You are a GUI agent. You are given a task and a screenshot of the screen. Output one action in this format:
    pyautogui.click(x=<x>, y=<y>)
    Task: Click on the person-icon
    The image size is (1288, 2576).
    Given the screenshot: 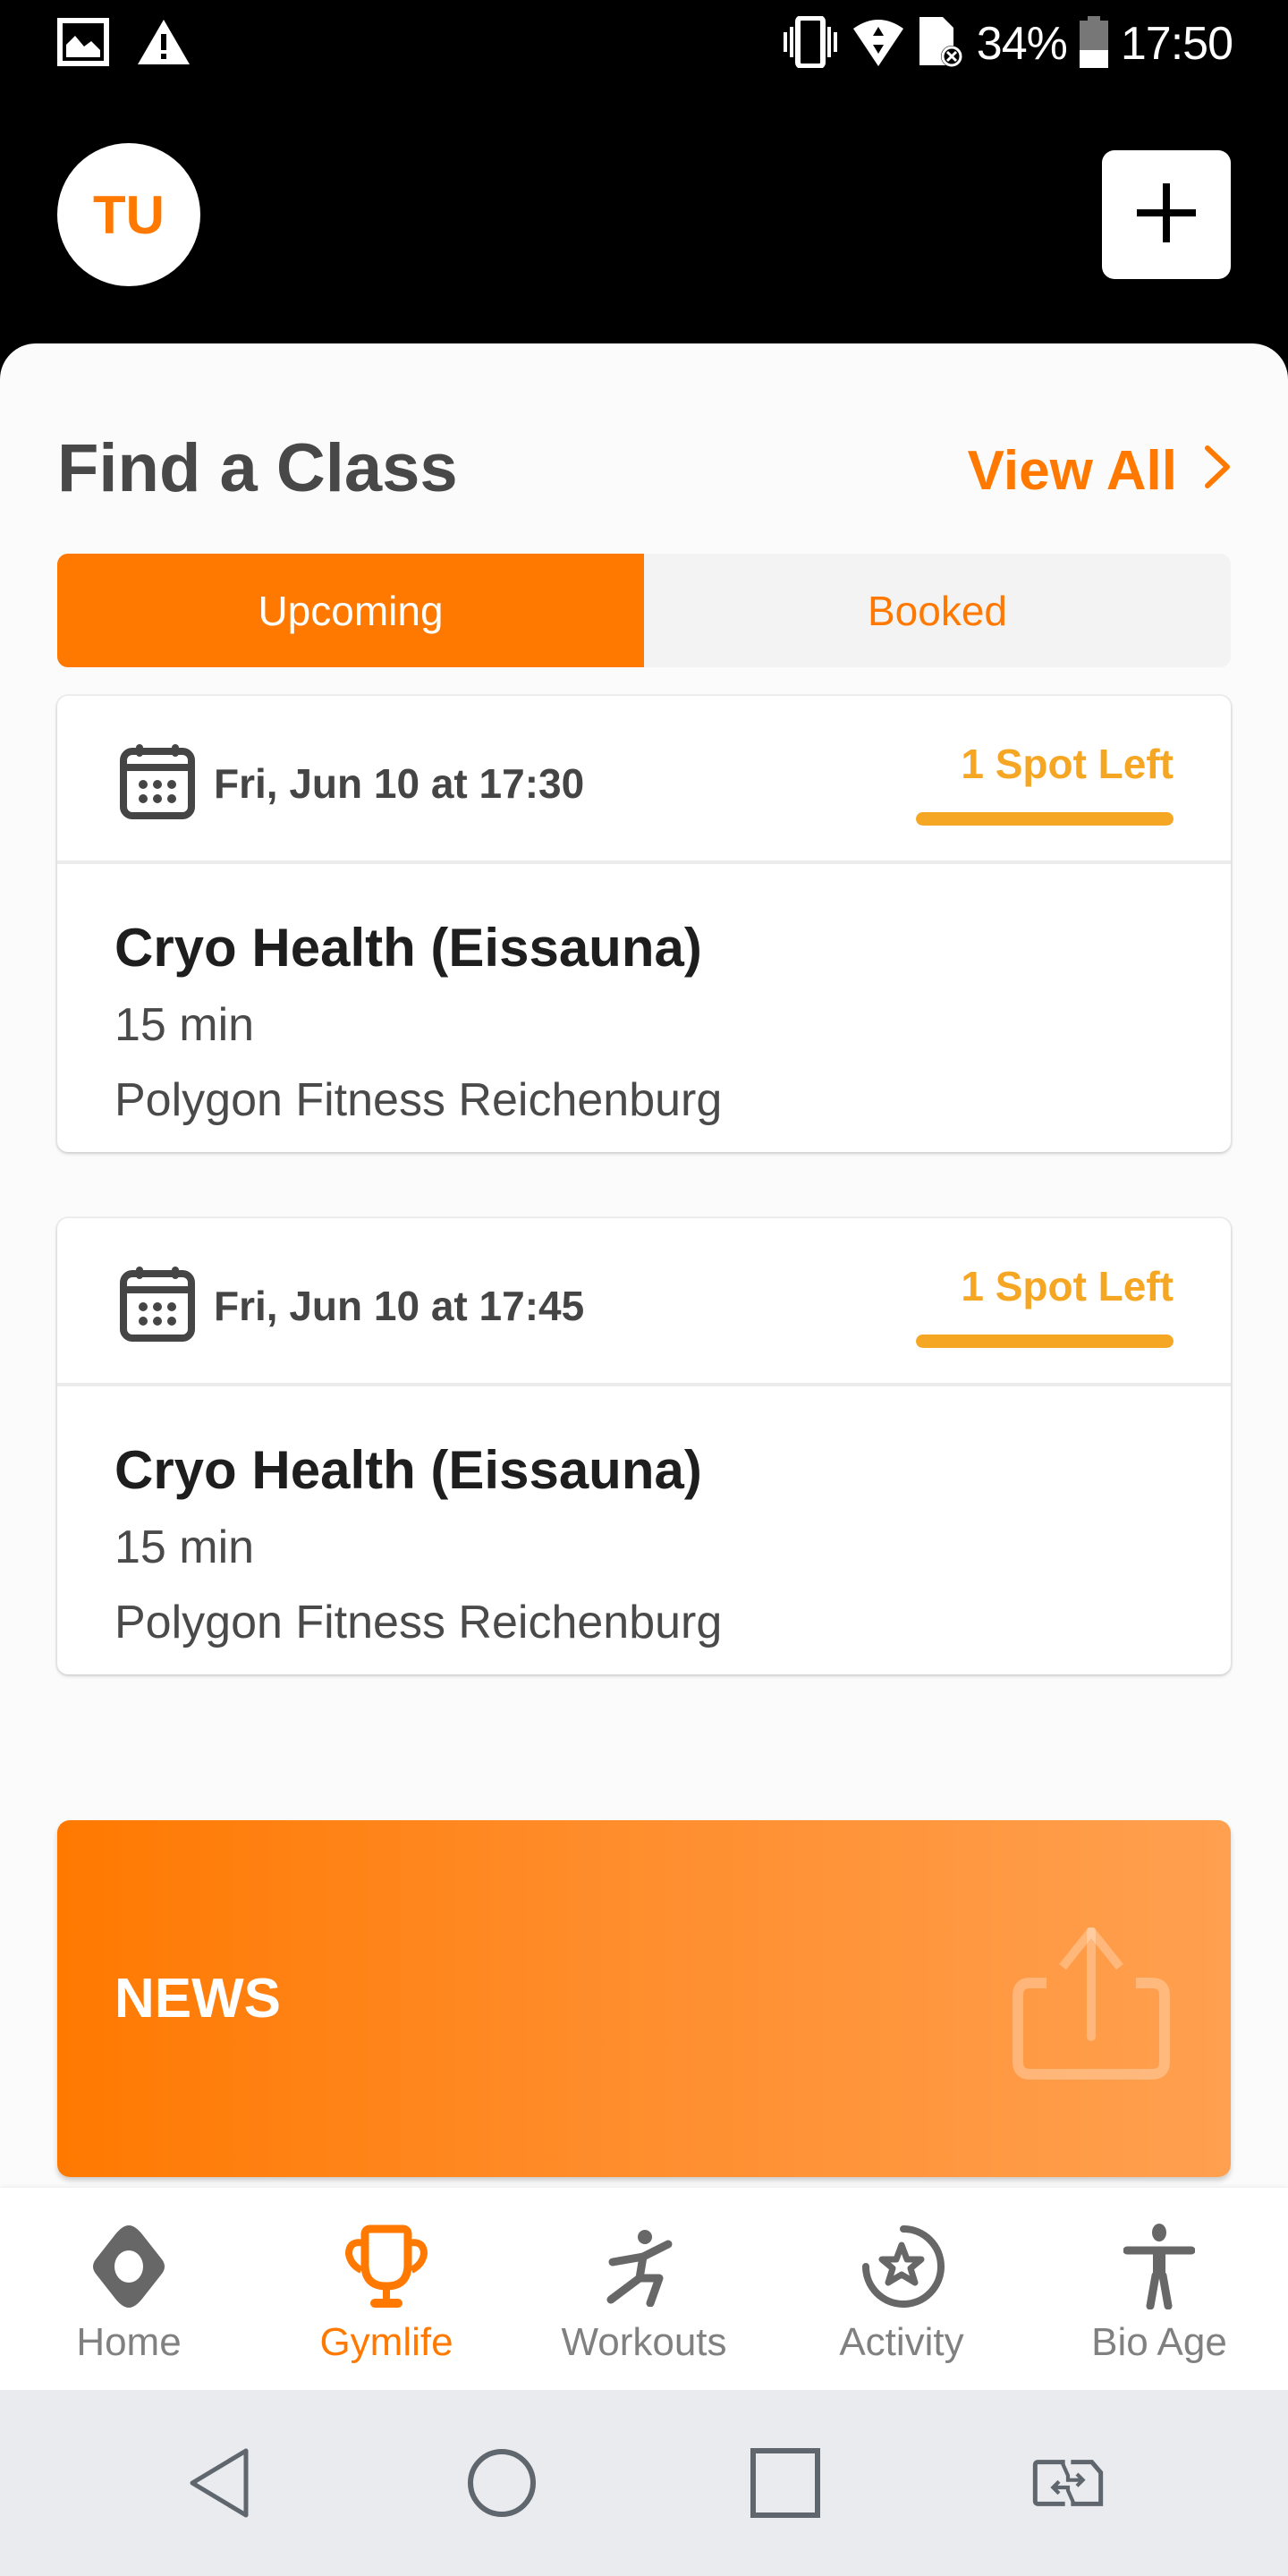 What is the action you would take?
    pyautogui.click(x=1159, y=2266)
    